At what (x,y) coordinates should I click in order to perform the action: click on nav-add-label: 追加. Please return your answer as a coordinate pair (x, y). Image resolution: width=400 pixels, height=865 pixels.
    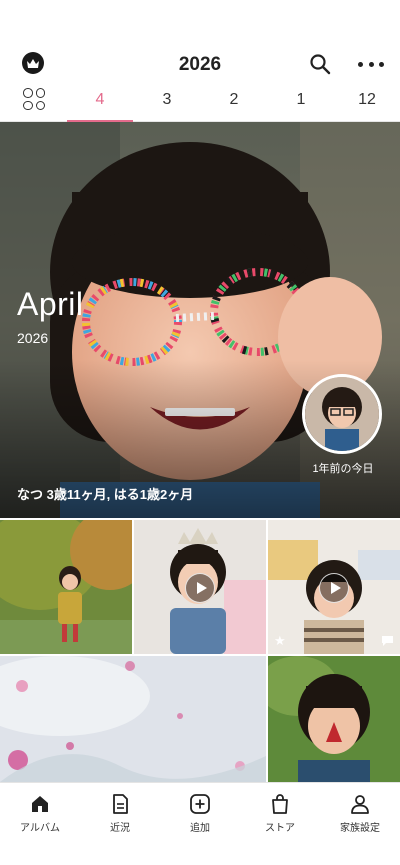
    Looking at the image, I should click on (200, 828).